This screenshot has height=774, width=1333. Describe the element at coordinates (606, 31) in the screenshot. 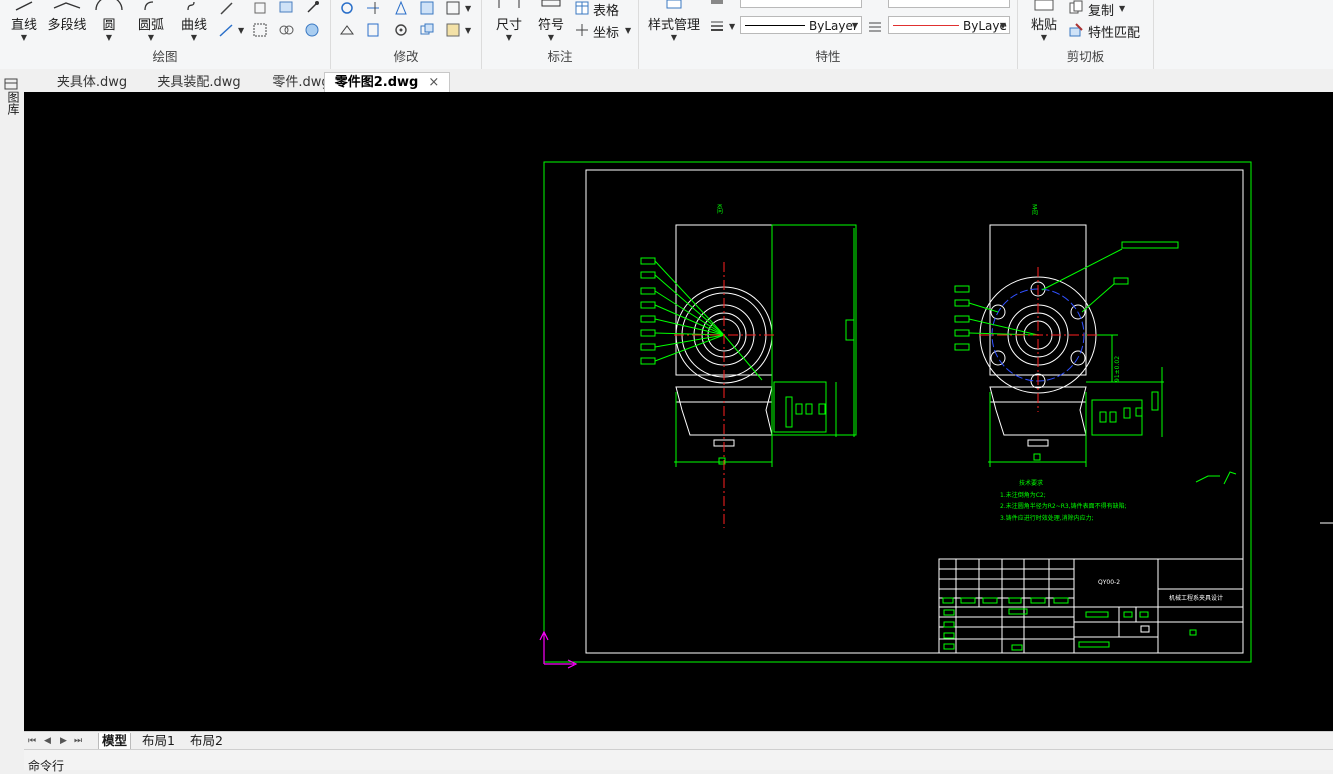

I see `coordinate-label: 坐标` at that location.